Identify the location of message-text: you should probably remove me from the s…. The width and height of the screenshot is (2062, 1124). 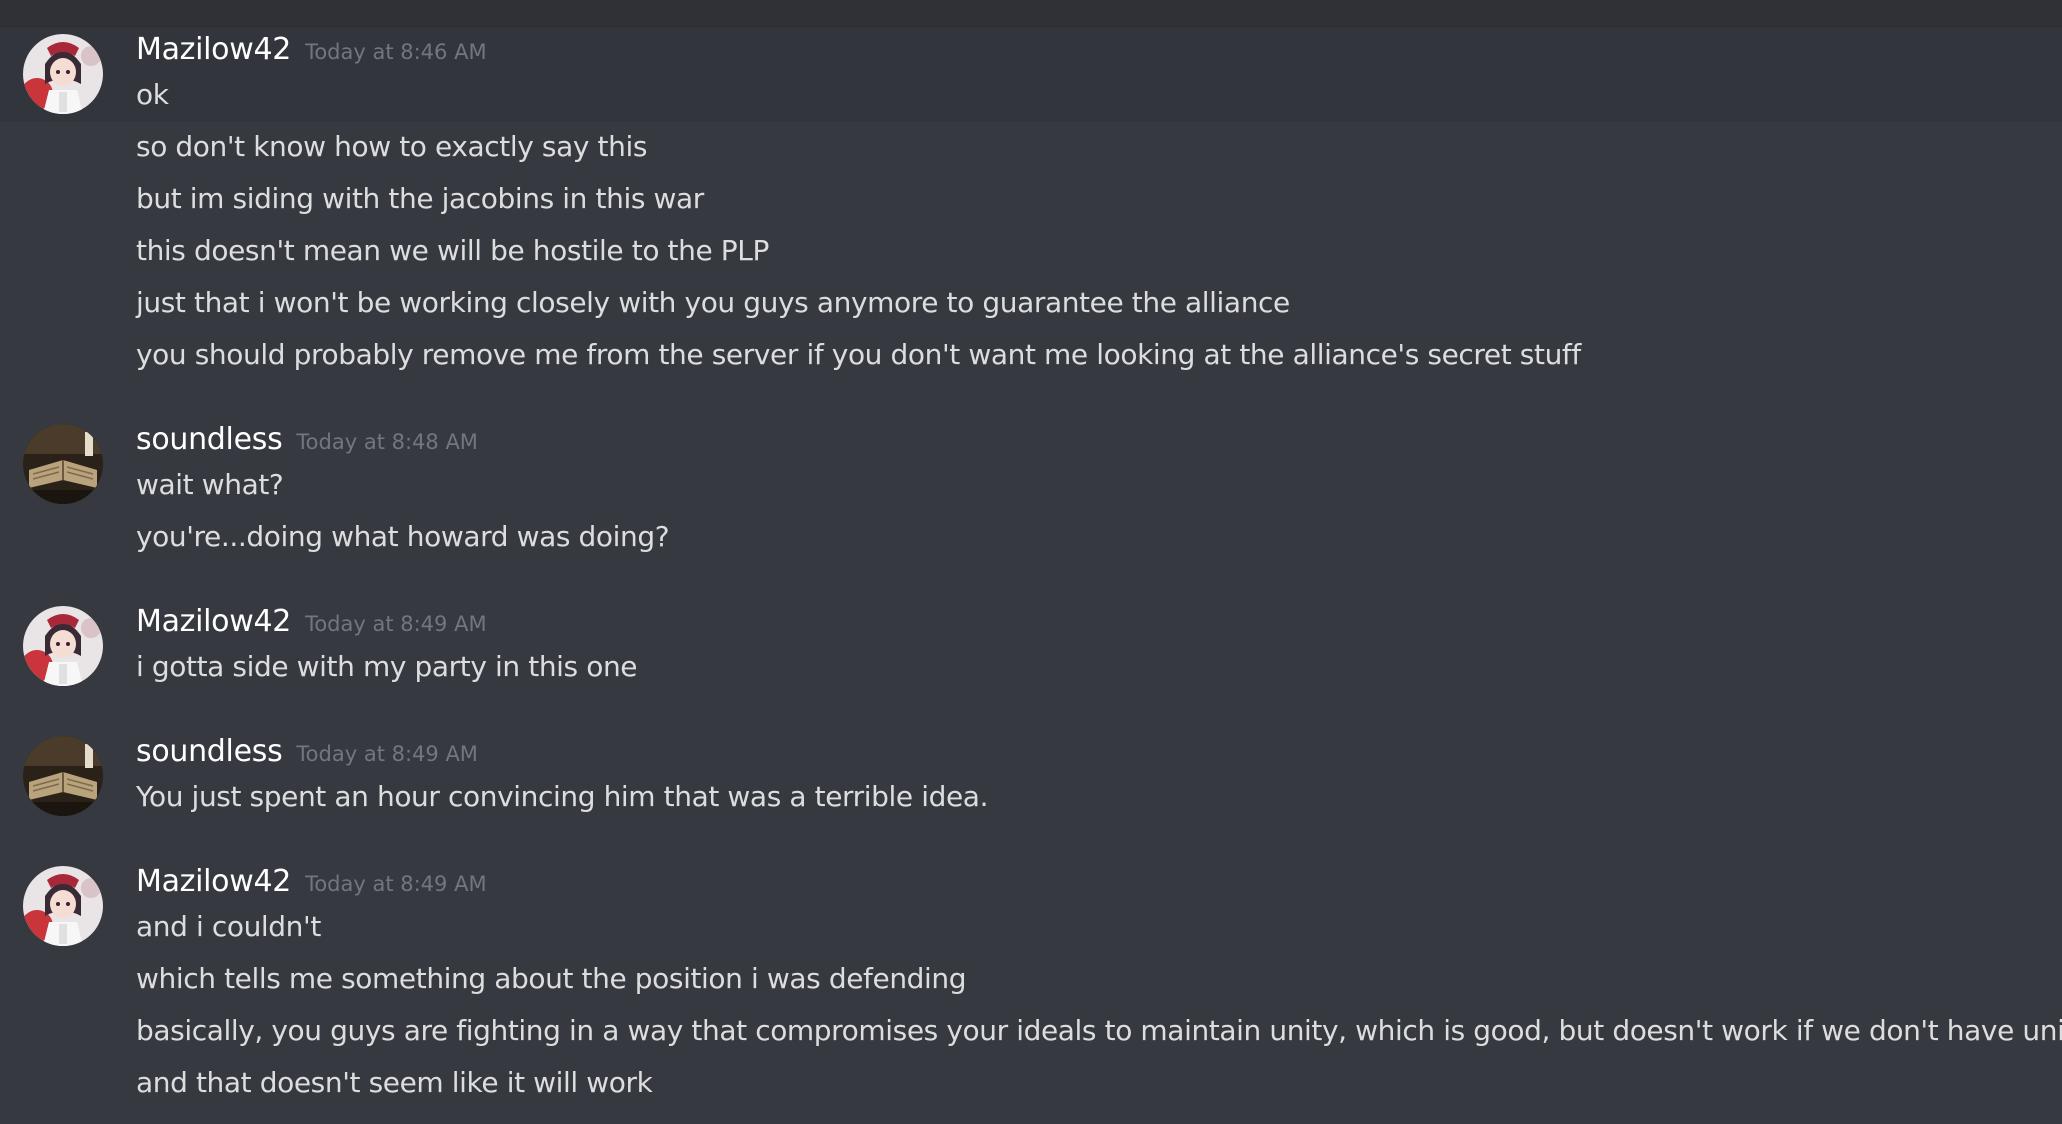
(858, 354).